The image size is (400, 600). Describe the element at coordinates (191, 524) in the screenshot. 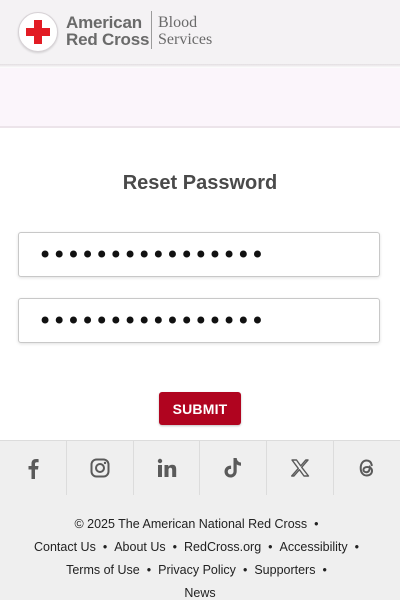

I see `copyright-text: © 2025 The American National Red Cross` at that location.